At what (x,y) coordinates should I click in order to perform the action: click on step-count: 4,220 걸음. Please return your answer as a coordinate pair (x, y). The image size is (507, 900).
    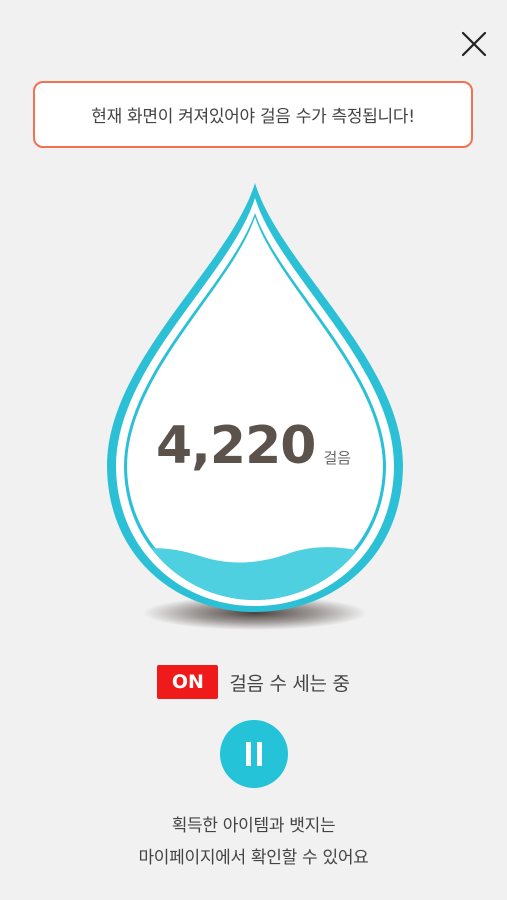
    Looking at the image, I should click on (253, 446).